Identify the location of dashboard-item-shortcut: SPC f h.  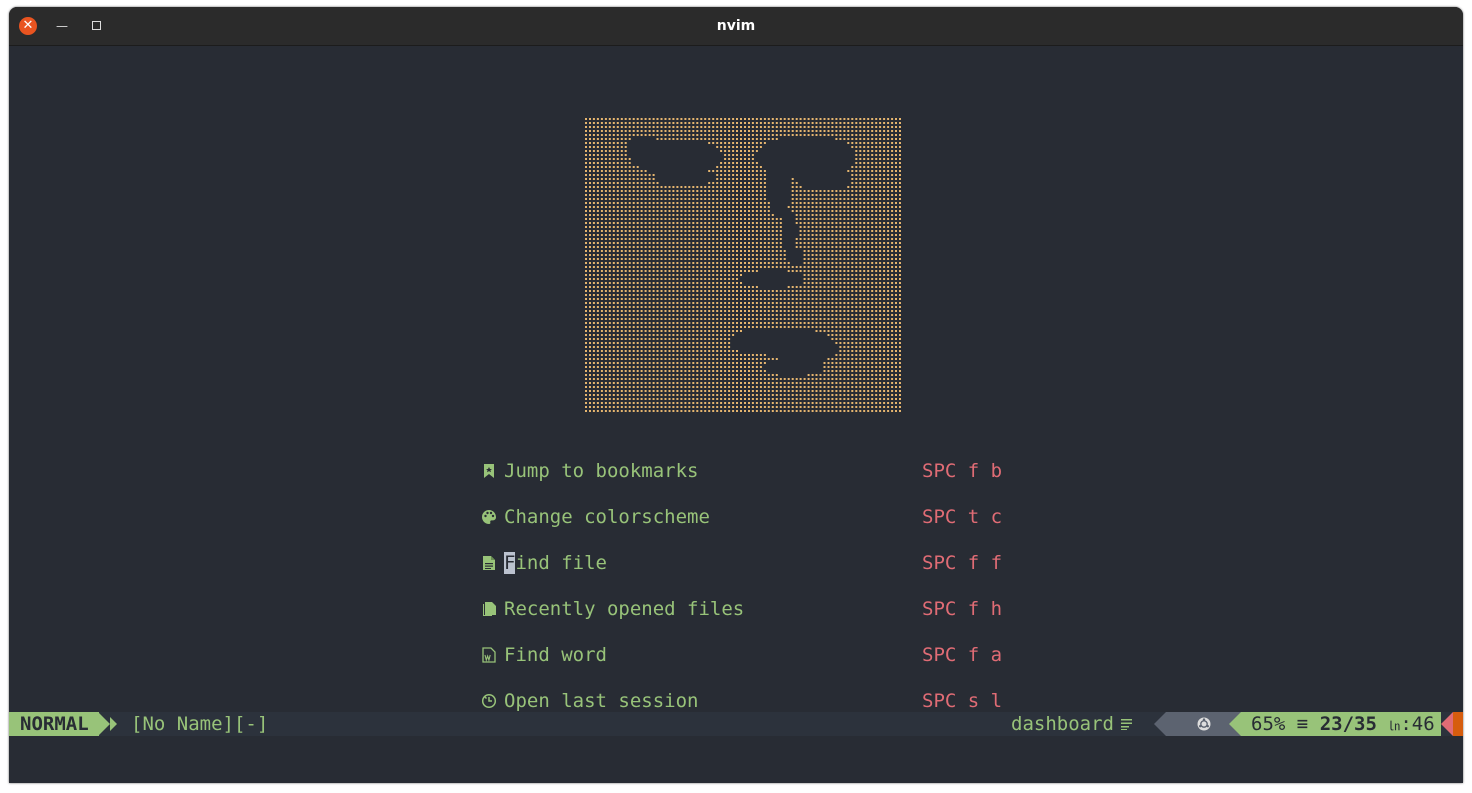
(962, 609).